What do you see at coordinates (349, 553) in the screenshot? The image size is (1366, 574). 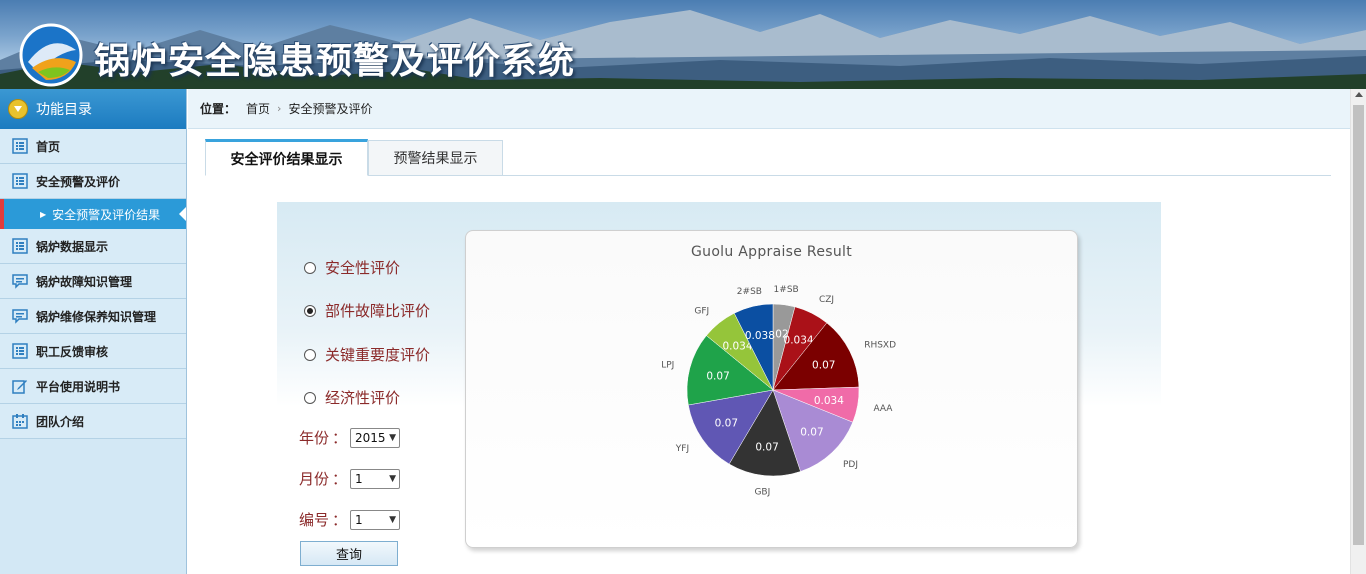 I see `query-button: 查询` at bounding box center [349, 553].